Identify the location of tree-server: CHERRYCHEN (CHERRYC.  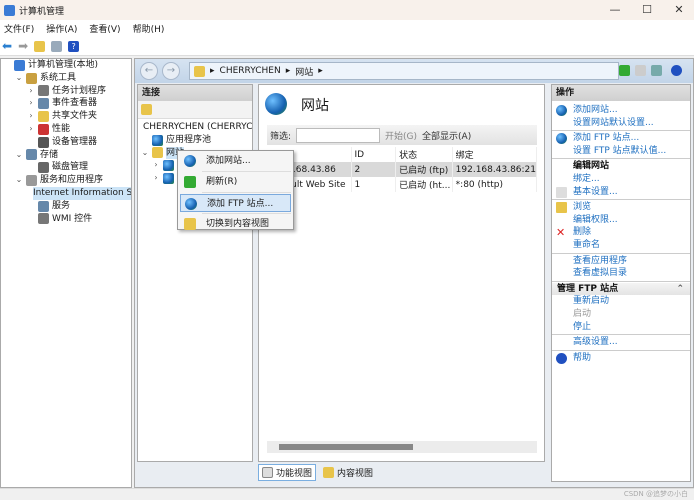
(195, 127).